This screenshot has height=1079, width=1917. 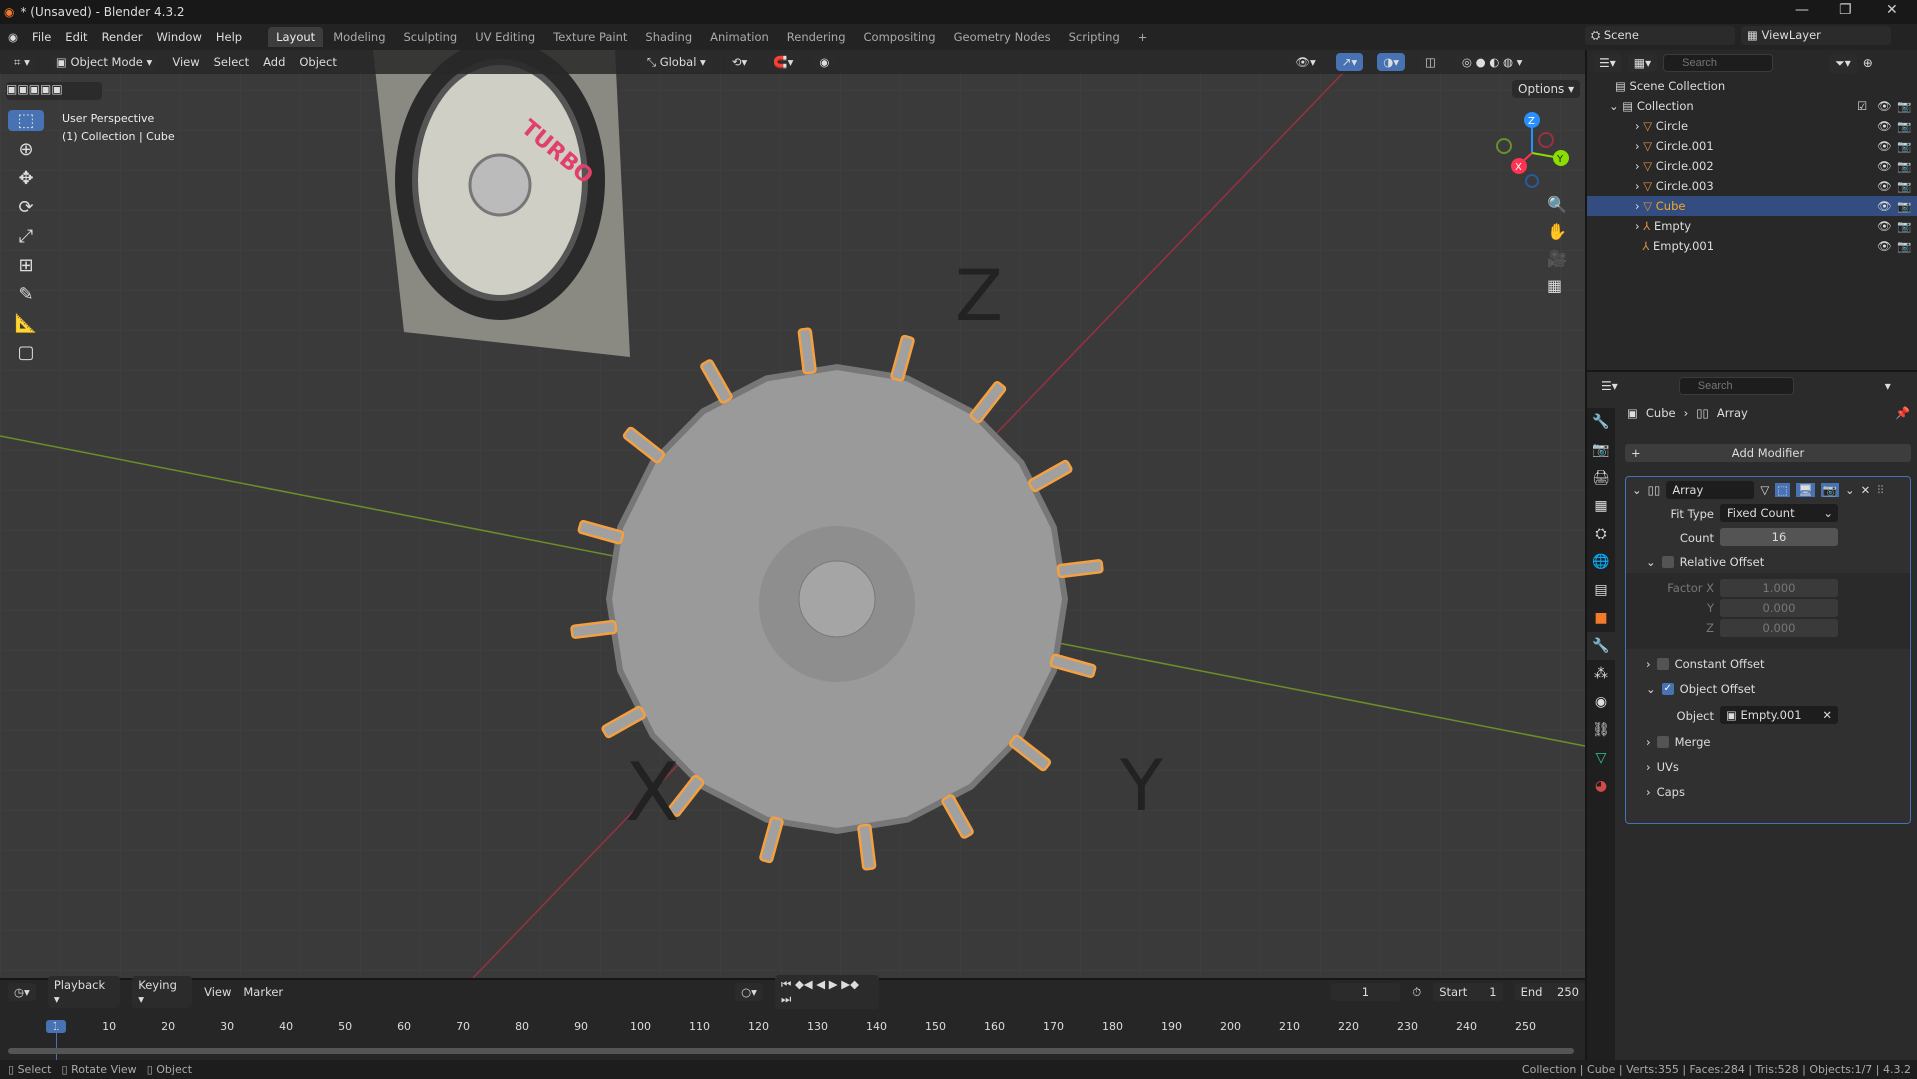 What do you see at coordinates (296, 37) in the screenshot?
I see `tab-layout: Layout` at bounding box center [296, 37].